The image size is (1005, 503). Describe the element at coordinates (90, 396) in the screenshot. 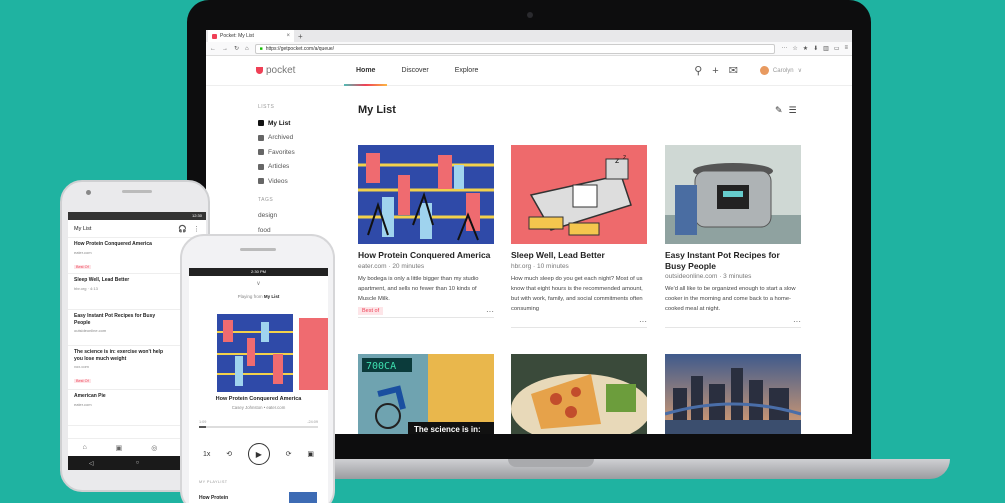

I see `list-item-title: American Pie` at that location.